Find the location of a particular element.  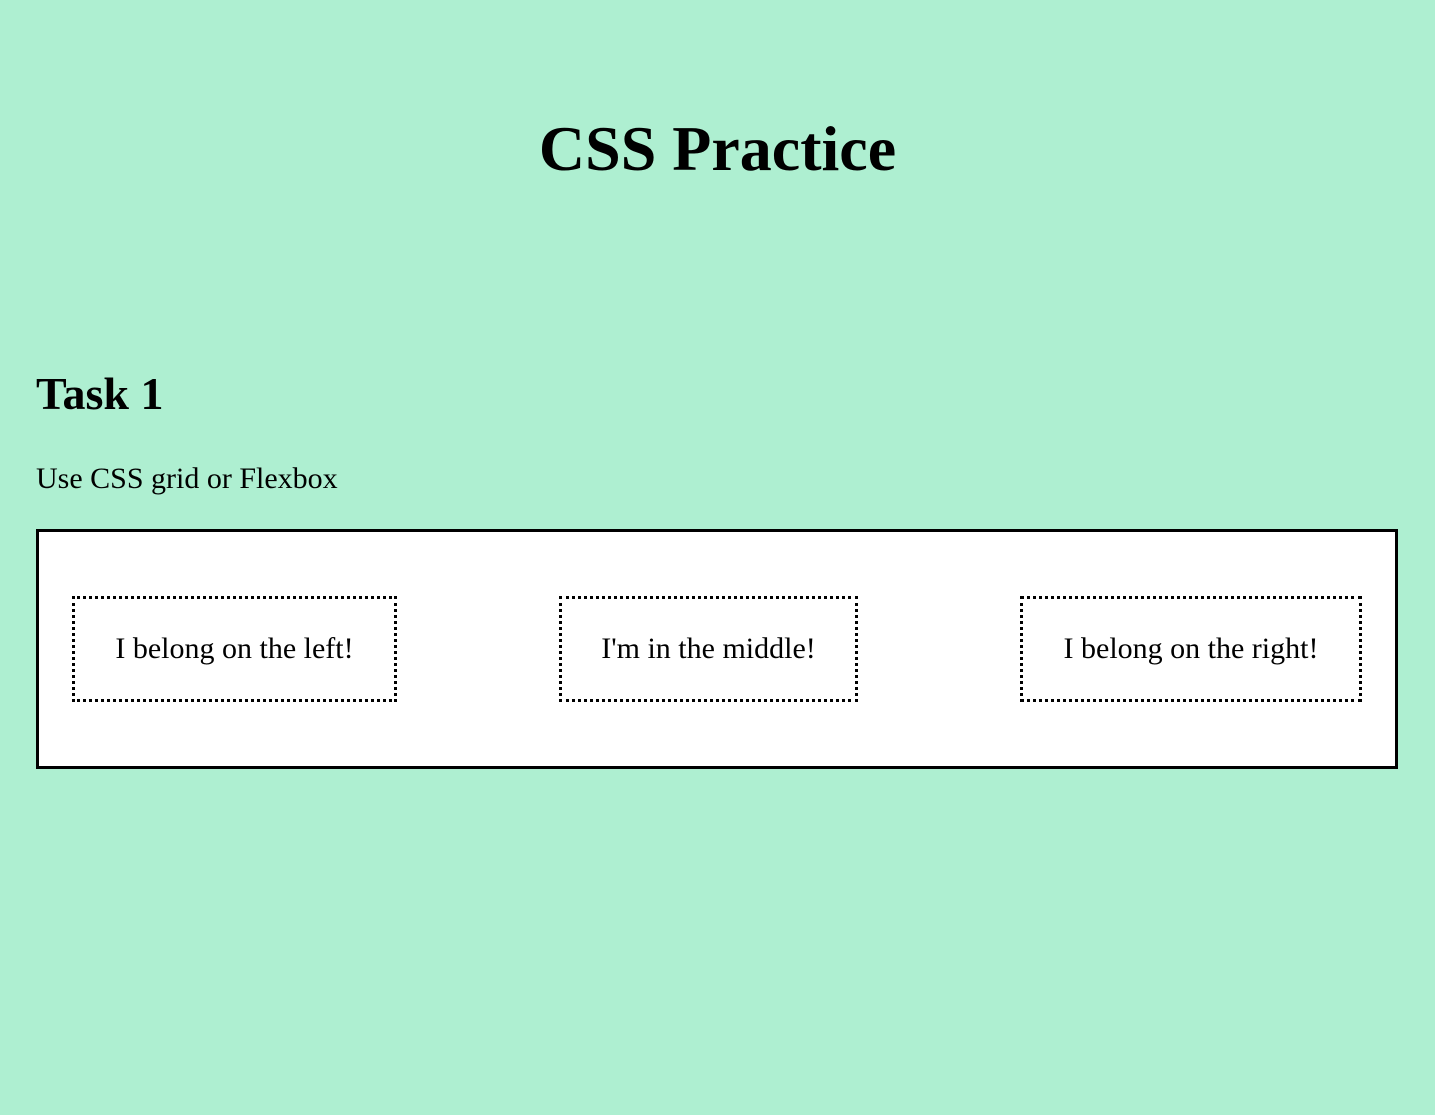

item-middle: I'm in the middle! is located at coordinates (708, 649).